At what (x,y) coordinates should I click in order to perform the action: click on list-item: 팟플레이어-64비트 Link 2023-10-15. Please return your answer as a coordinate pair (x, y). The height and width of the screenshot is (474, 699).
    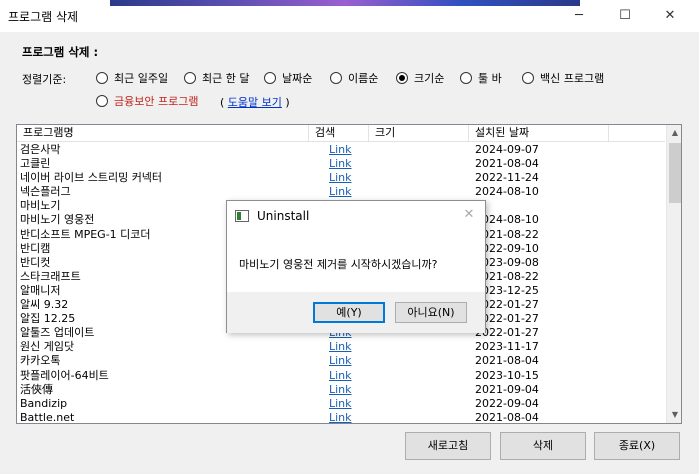
    Looking at the image, I should click on (341, 376).